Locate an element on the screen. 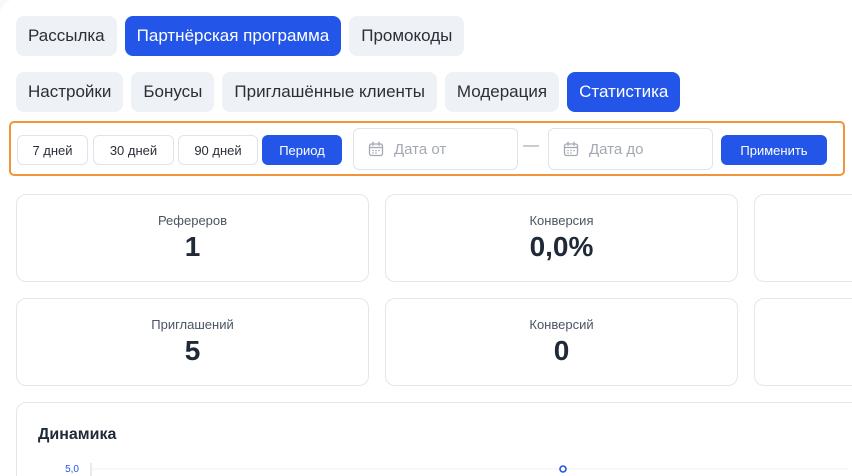 Image resolution: width=852 pixels, height=476 pixels. stat-label: Конверсия is located at coordinates (561, 220).